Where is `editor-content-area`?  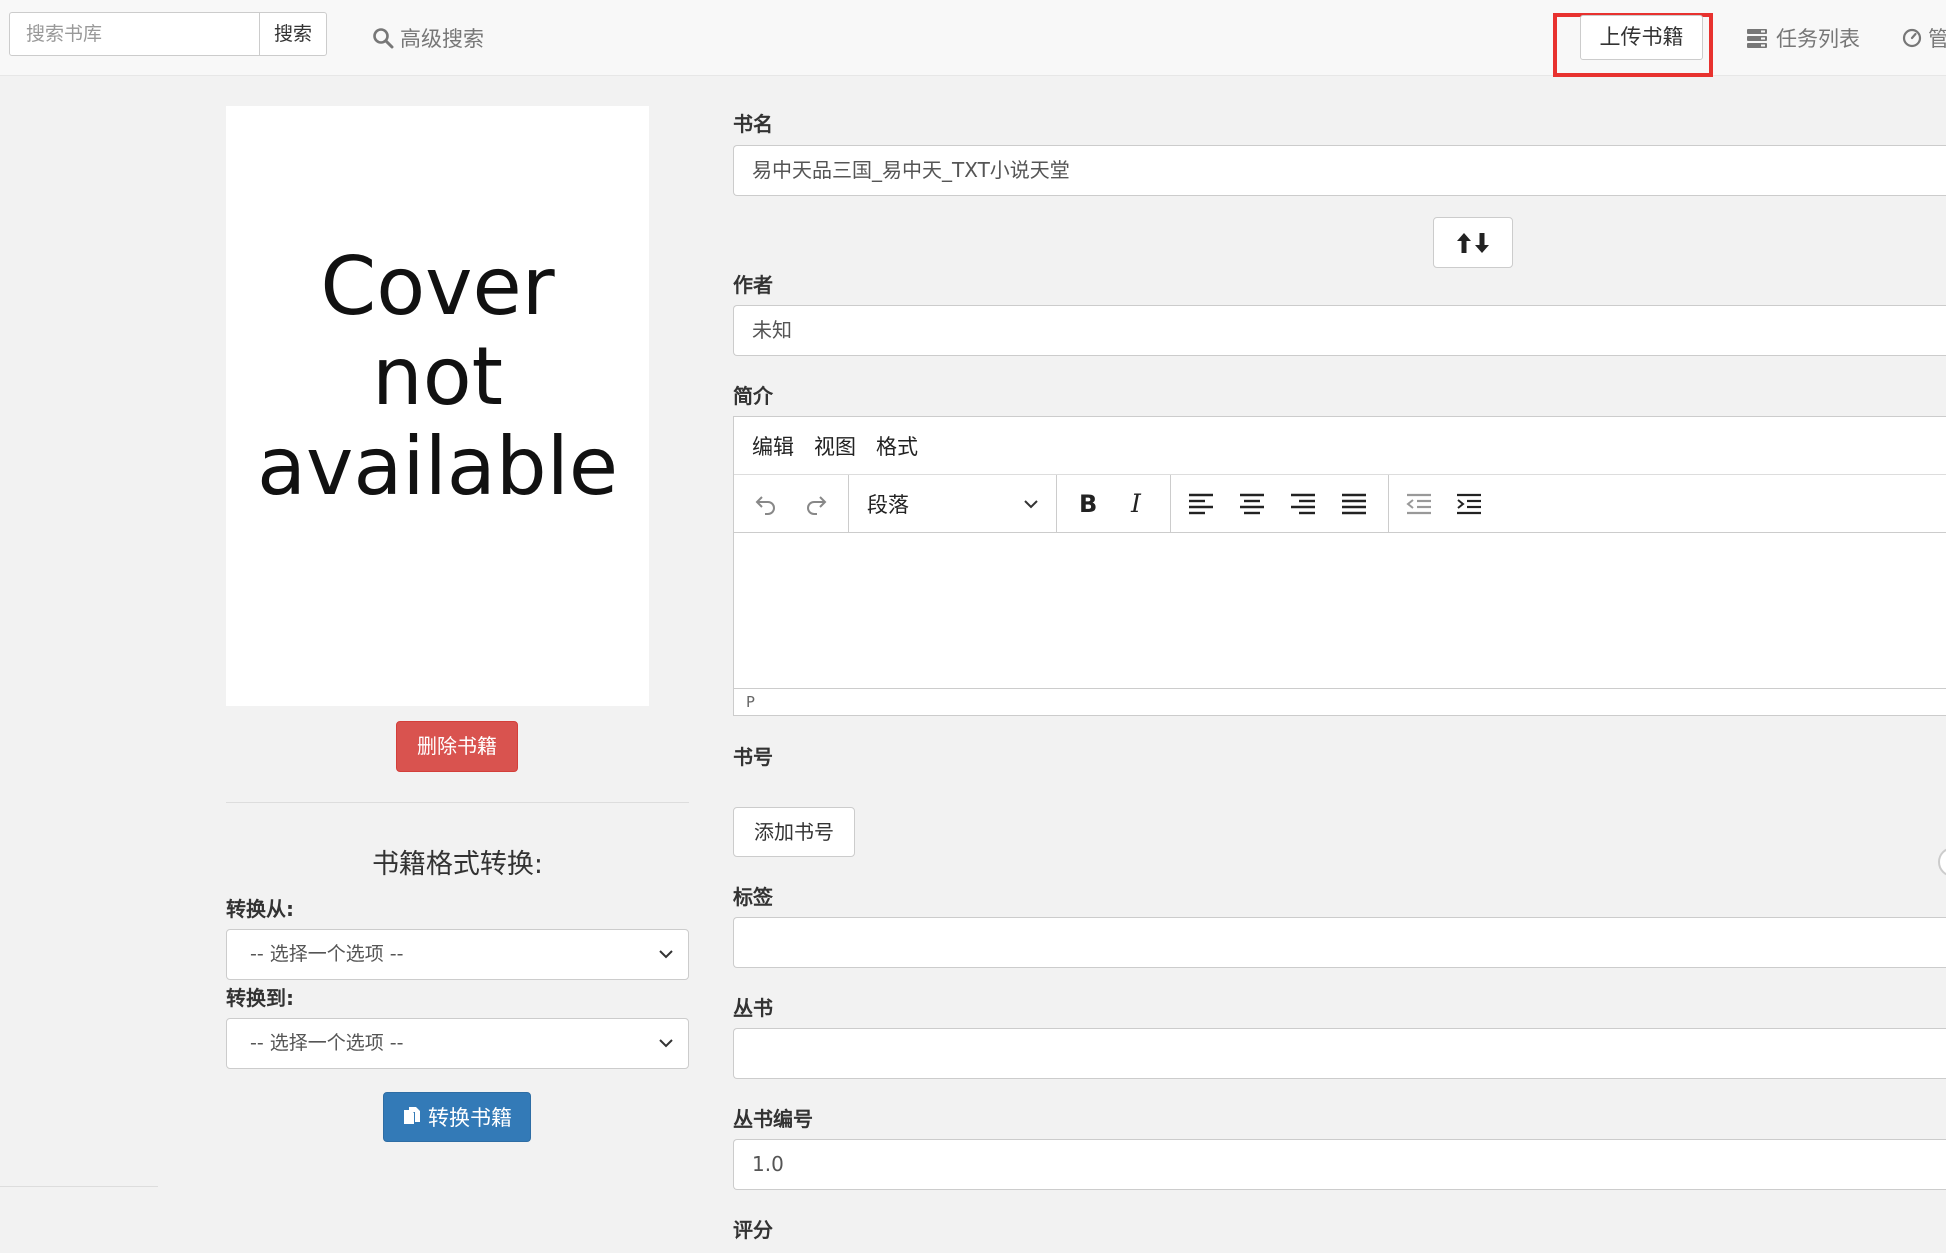 editor-content-area is located at coordinates (1340, 611).